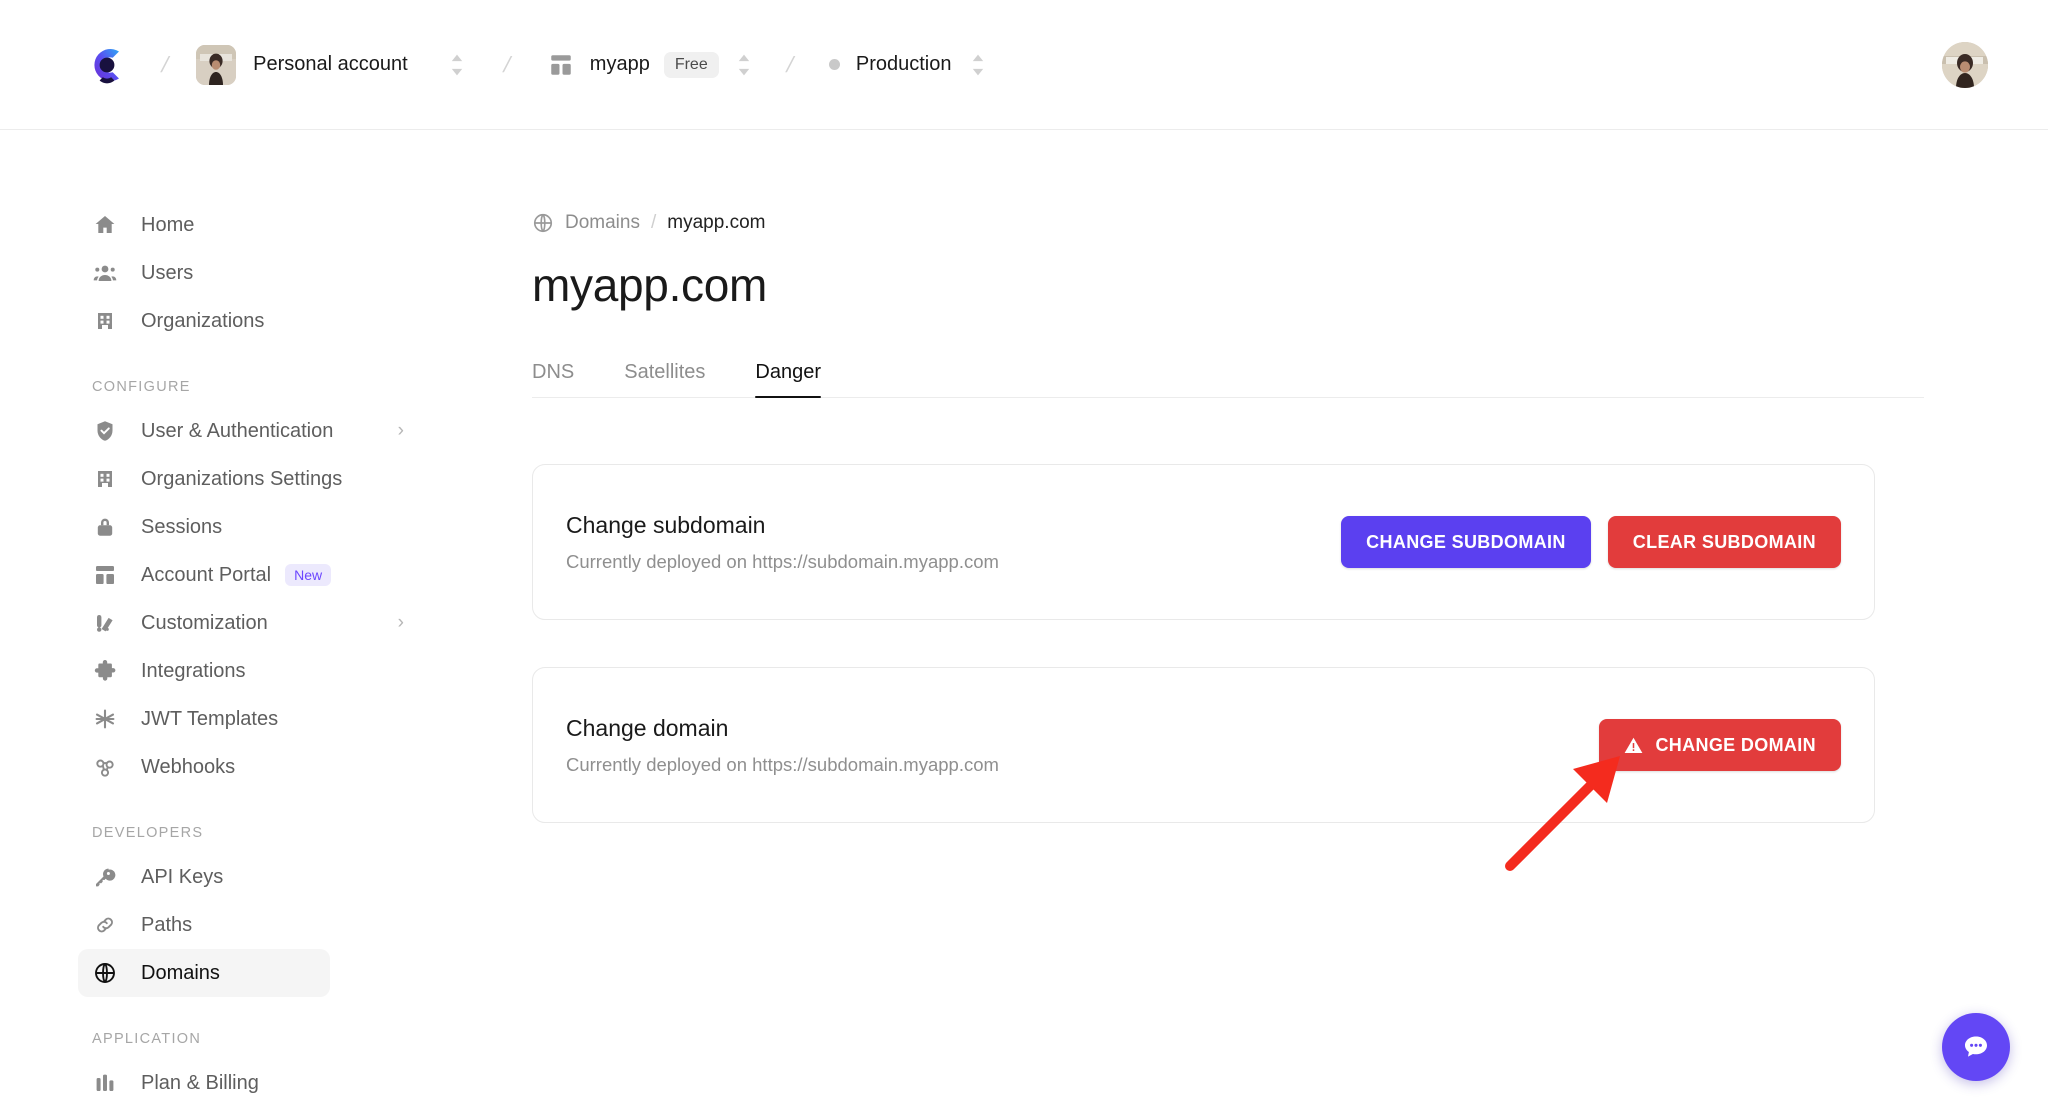 The height and width of the screenshot is (1117, 2048). I want to click on tab-bar: DNS Satellites Danger, so click(1228, 373).